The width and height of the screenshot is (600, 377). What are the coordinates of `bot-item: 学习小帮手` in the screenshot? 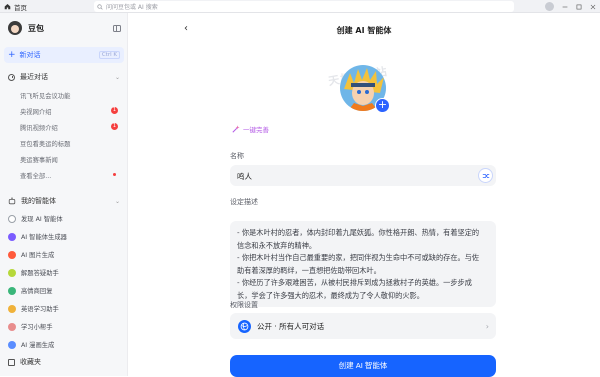 It's located at (30, 326).